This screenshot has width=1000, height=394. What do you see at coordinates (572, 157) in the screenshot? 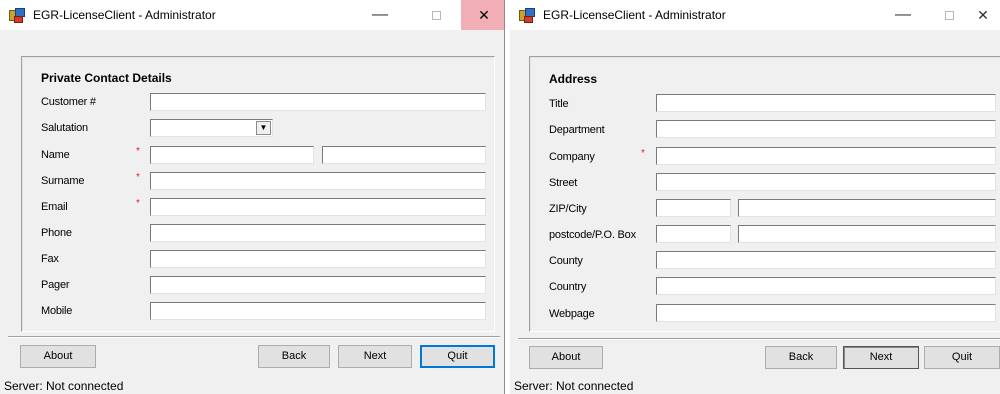
I see `company-label: Company` at bounding box center [572, 157].